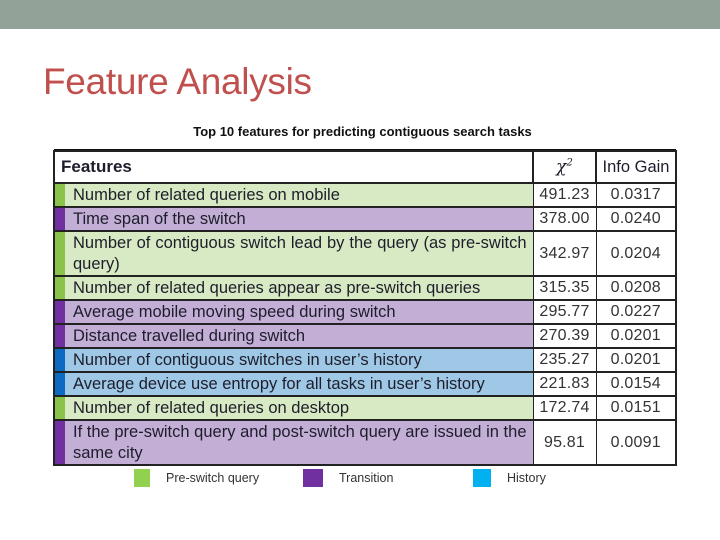 The height and width of the screenshot is (540, 720). Describe the element at coordinates (569, 163) in the screenshot. I see `header-chi-sup: 2` at that location.